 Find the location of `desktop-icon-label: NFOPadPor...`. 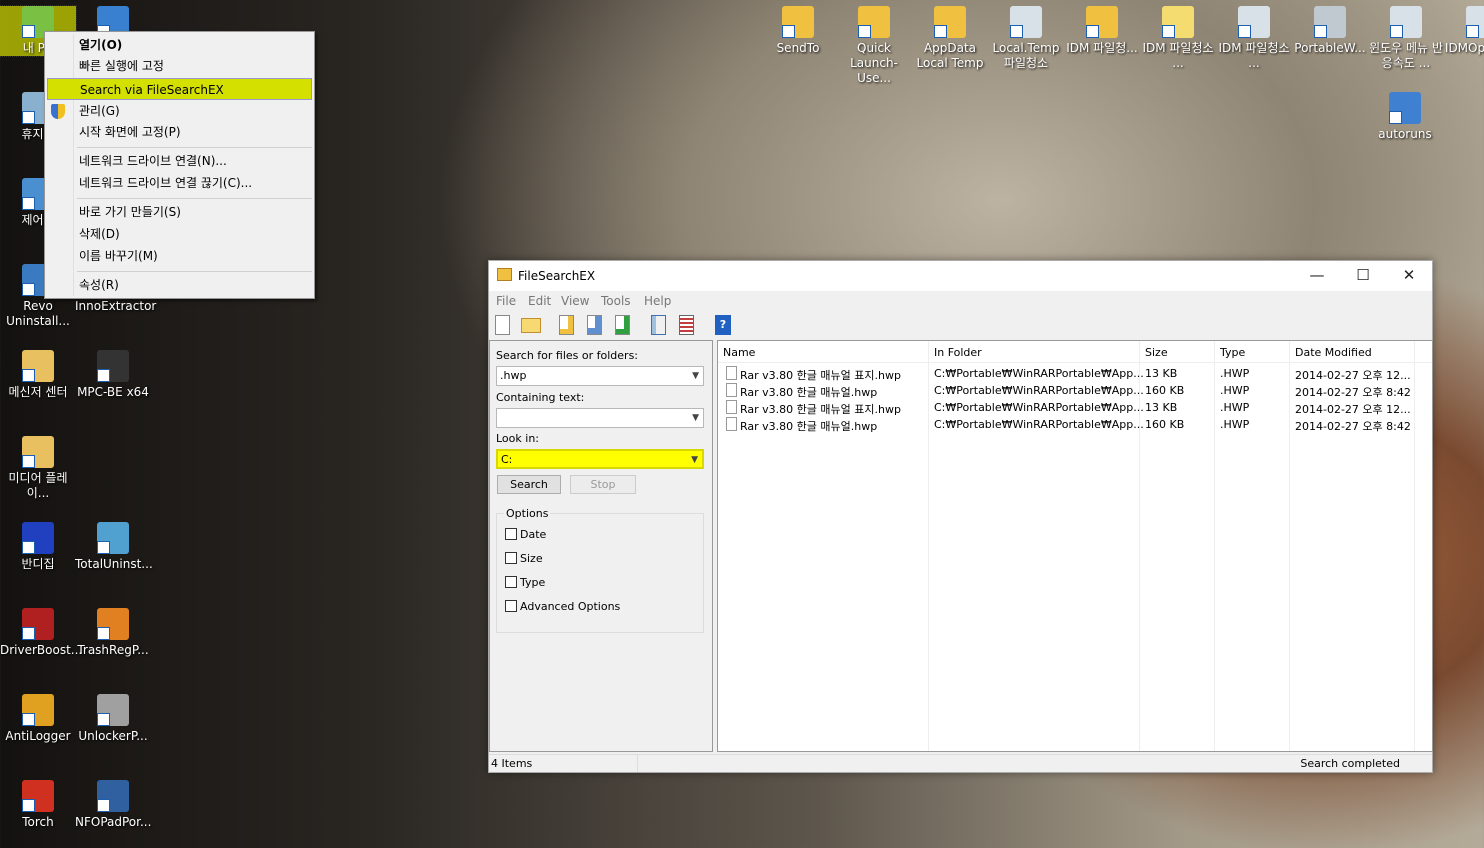

desktop-icon-label: NFOPadPor... is located at coordinates (113, 822).